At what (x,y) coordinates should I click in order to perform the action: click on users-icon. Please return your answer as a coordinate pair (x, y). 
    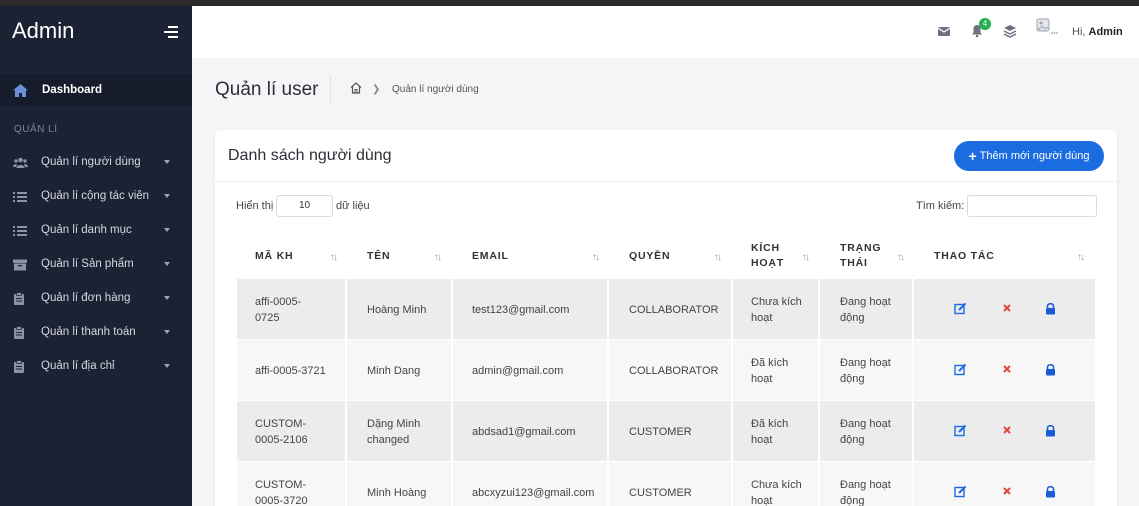
    Looking at the image, I should click on (20, 162).